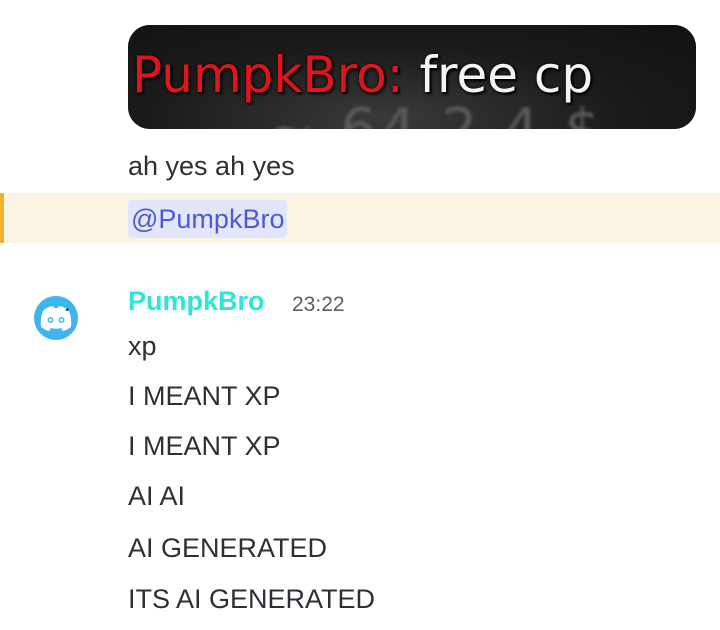 The width and height of the screenshot is (720, 630). What do you see at coordinates (196, 301) in the screenshot?
I see `message-author: PumpkBro` at bounding box center [196, 301].